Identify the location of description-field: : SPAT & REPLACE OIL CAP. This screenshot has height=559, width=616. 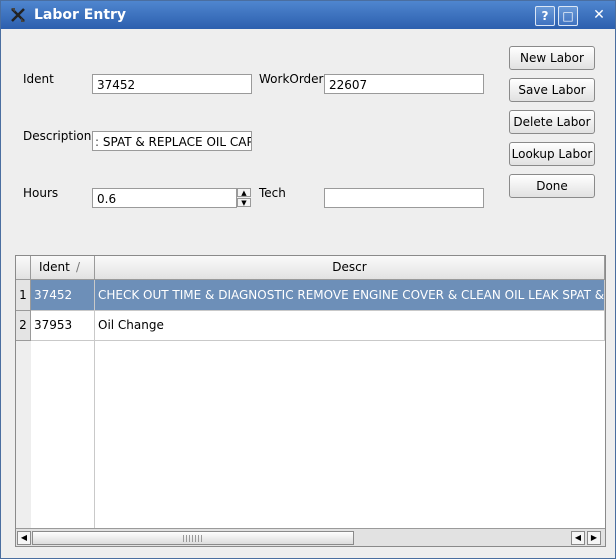
(172, 141).